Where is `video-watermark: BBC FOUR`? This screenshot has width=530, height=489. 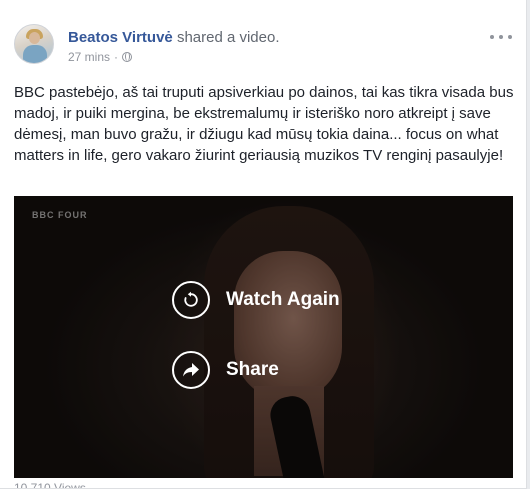
video-watermark: BBC FOUR is located at coordinates (60, 215).